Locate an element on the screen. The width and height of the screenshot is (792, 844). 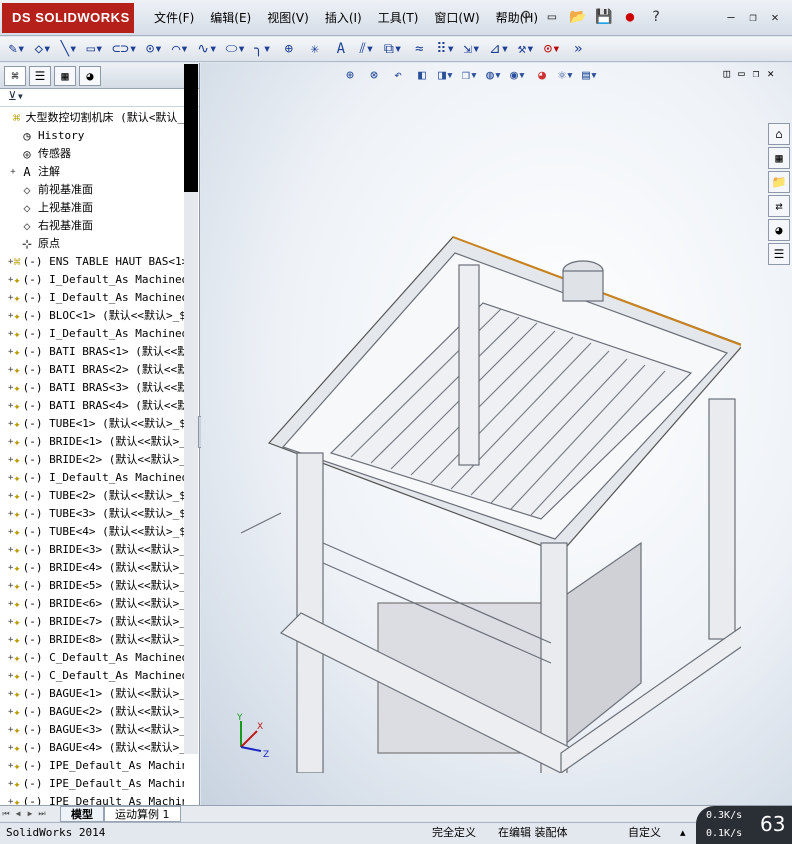
hide-show-icon: ◉▾ is located at coordinates (518, 76).